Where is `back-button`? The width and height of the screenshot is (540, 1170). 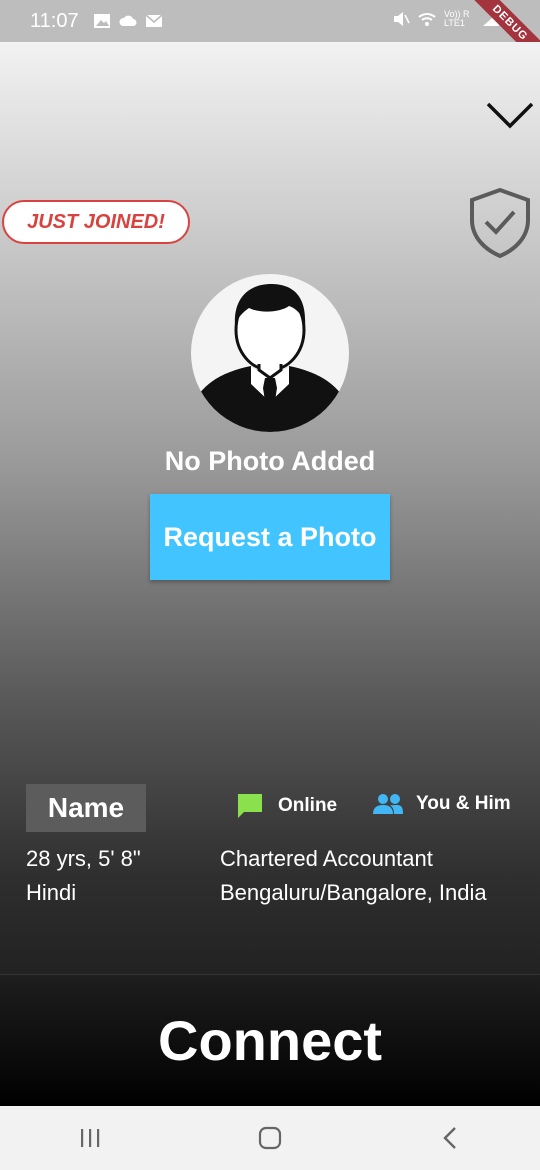
back-button is located at coordinates (450, 1138).